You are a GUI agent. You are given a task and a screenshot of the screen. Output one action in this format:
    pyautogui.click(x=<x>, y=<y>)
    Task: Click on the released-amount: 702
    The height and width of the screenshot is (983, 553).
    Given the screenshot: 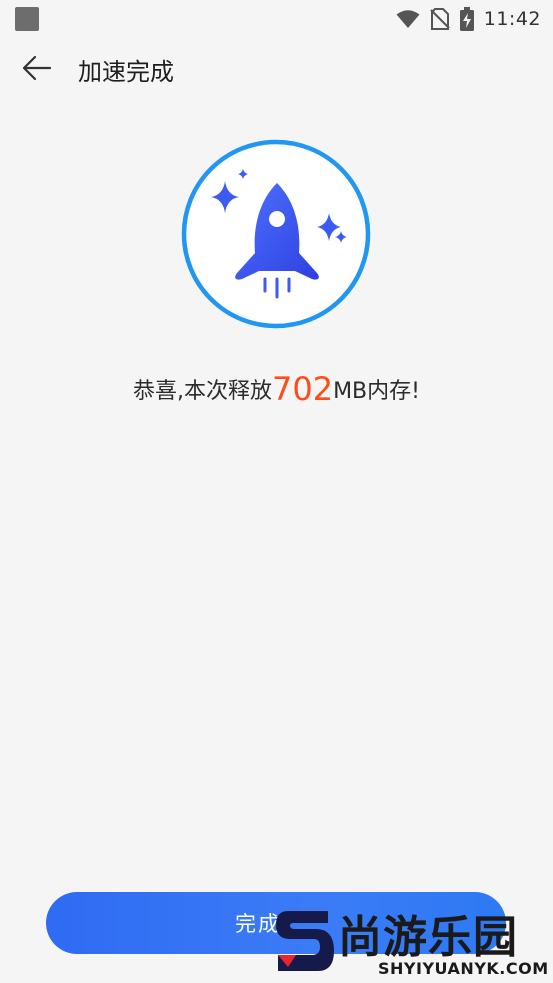 What is the action you would take?
    pyautogui.click(x=303, y=389)
    